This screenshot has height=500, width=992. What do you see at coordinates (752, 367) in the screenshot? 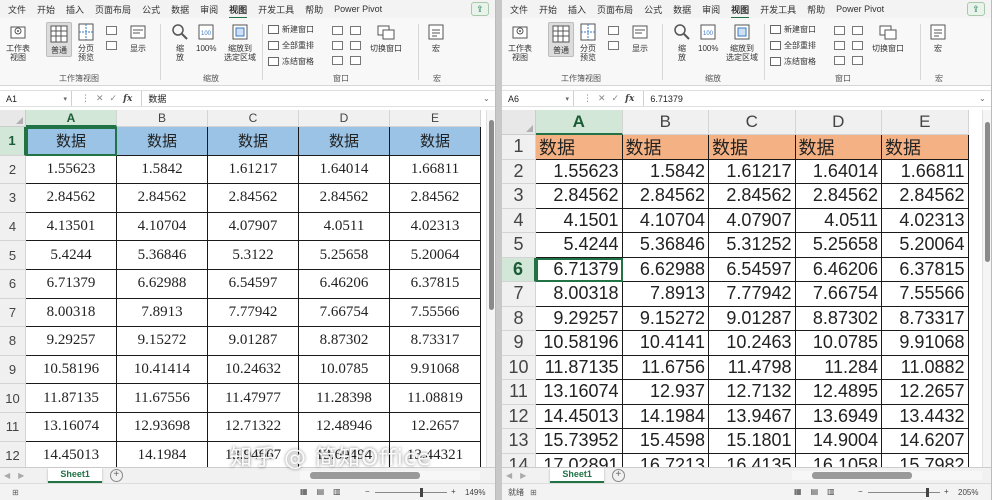
I see `data-cell: 11.4798` at bounding box center [752, 367].